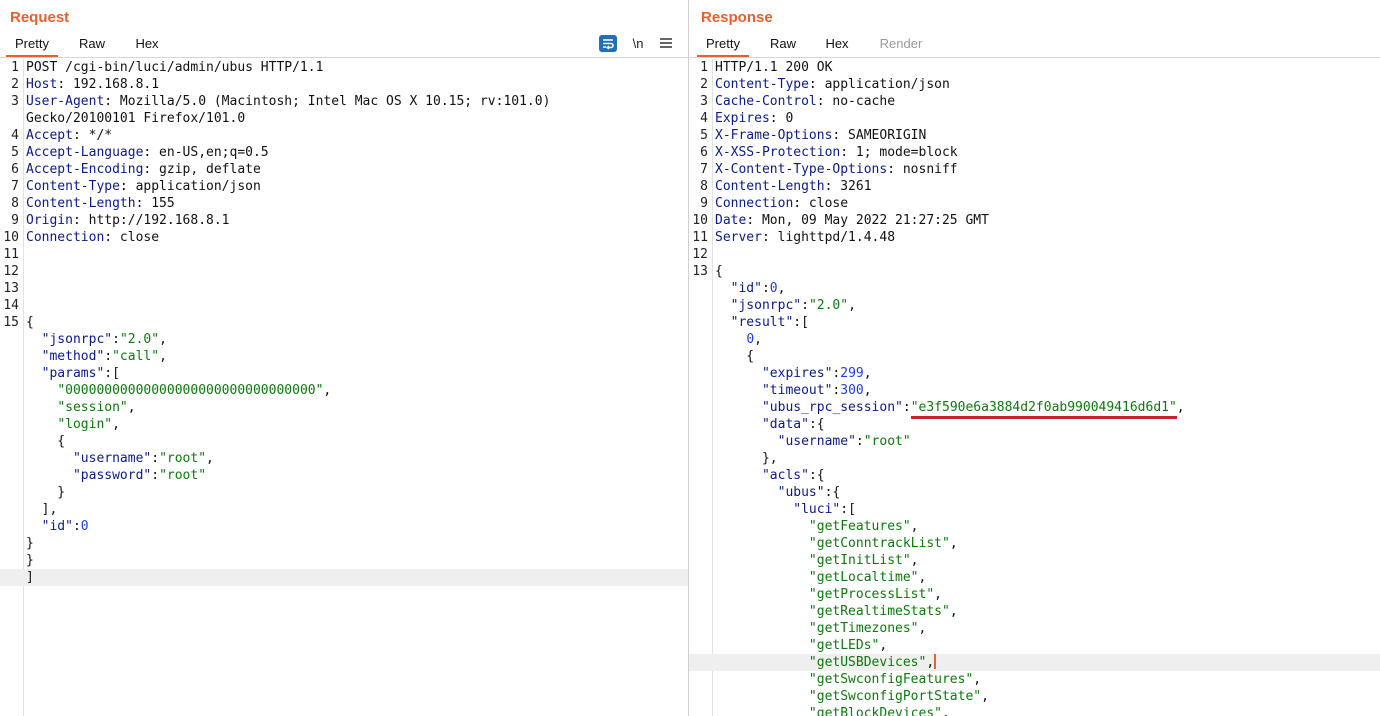 The height and width of the screenshot is (716, 1380). Describe the element at coordinates (774, 67) in the screenshot. I see `code-punct: HTTP/1.1 200 OK` at that location.